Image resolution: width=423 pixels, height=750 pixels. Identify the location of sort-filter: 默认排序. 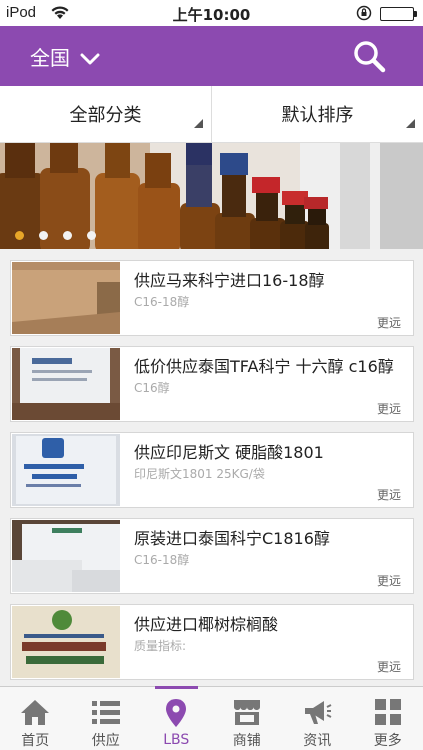
(317, 114).